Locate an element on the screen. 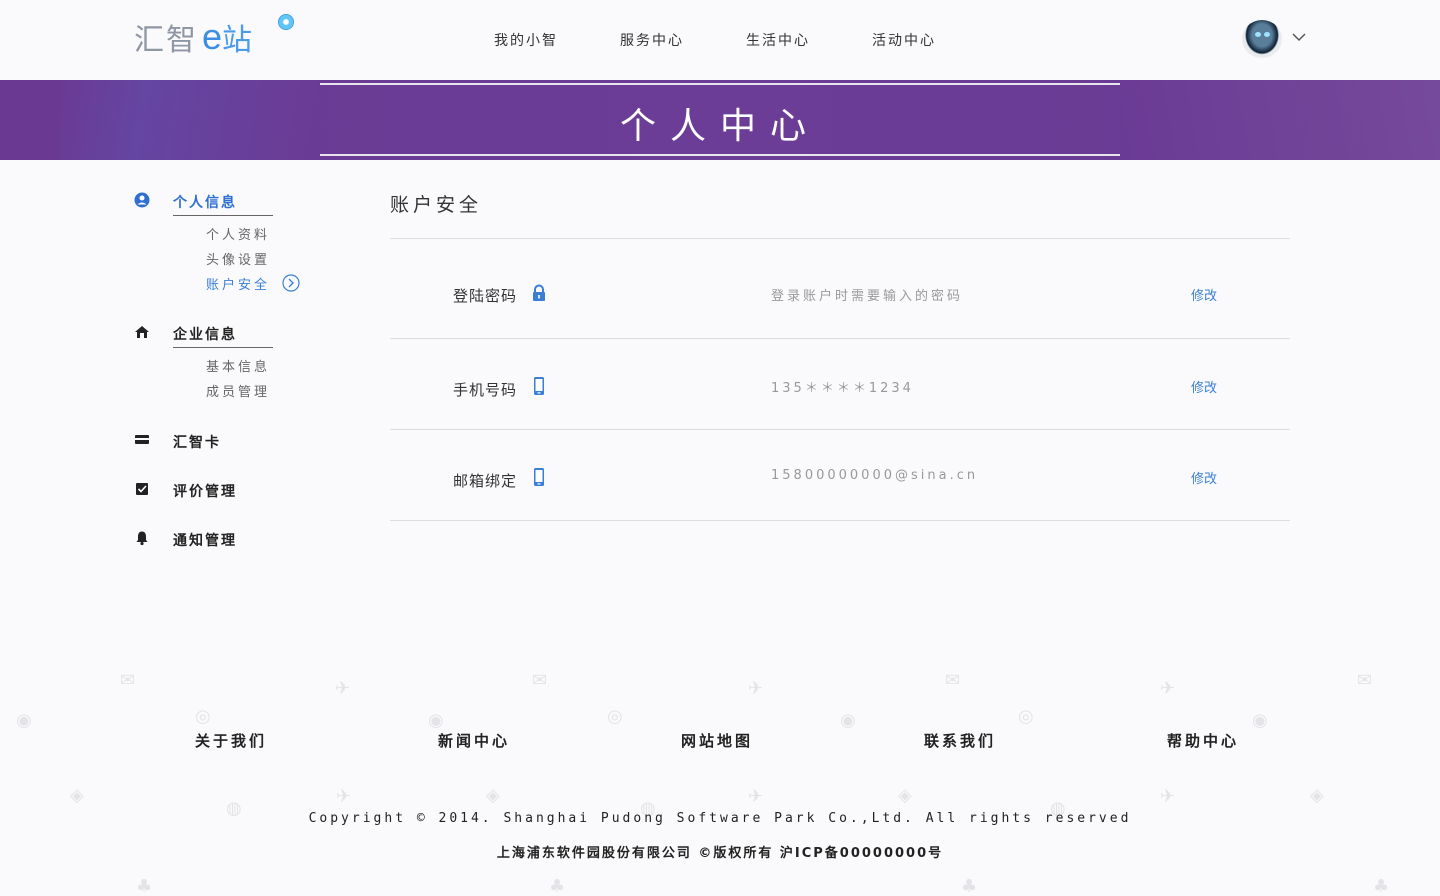 The height and width of the screenshot is (896, 1440). password-label: 登陆密码 is located at coordinates (485, 296).